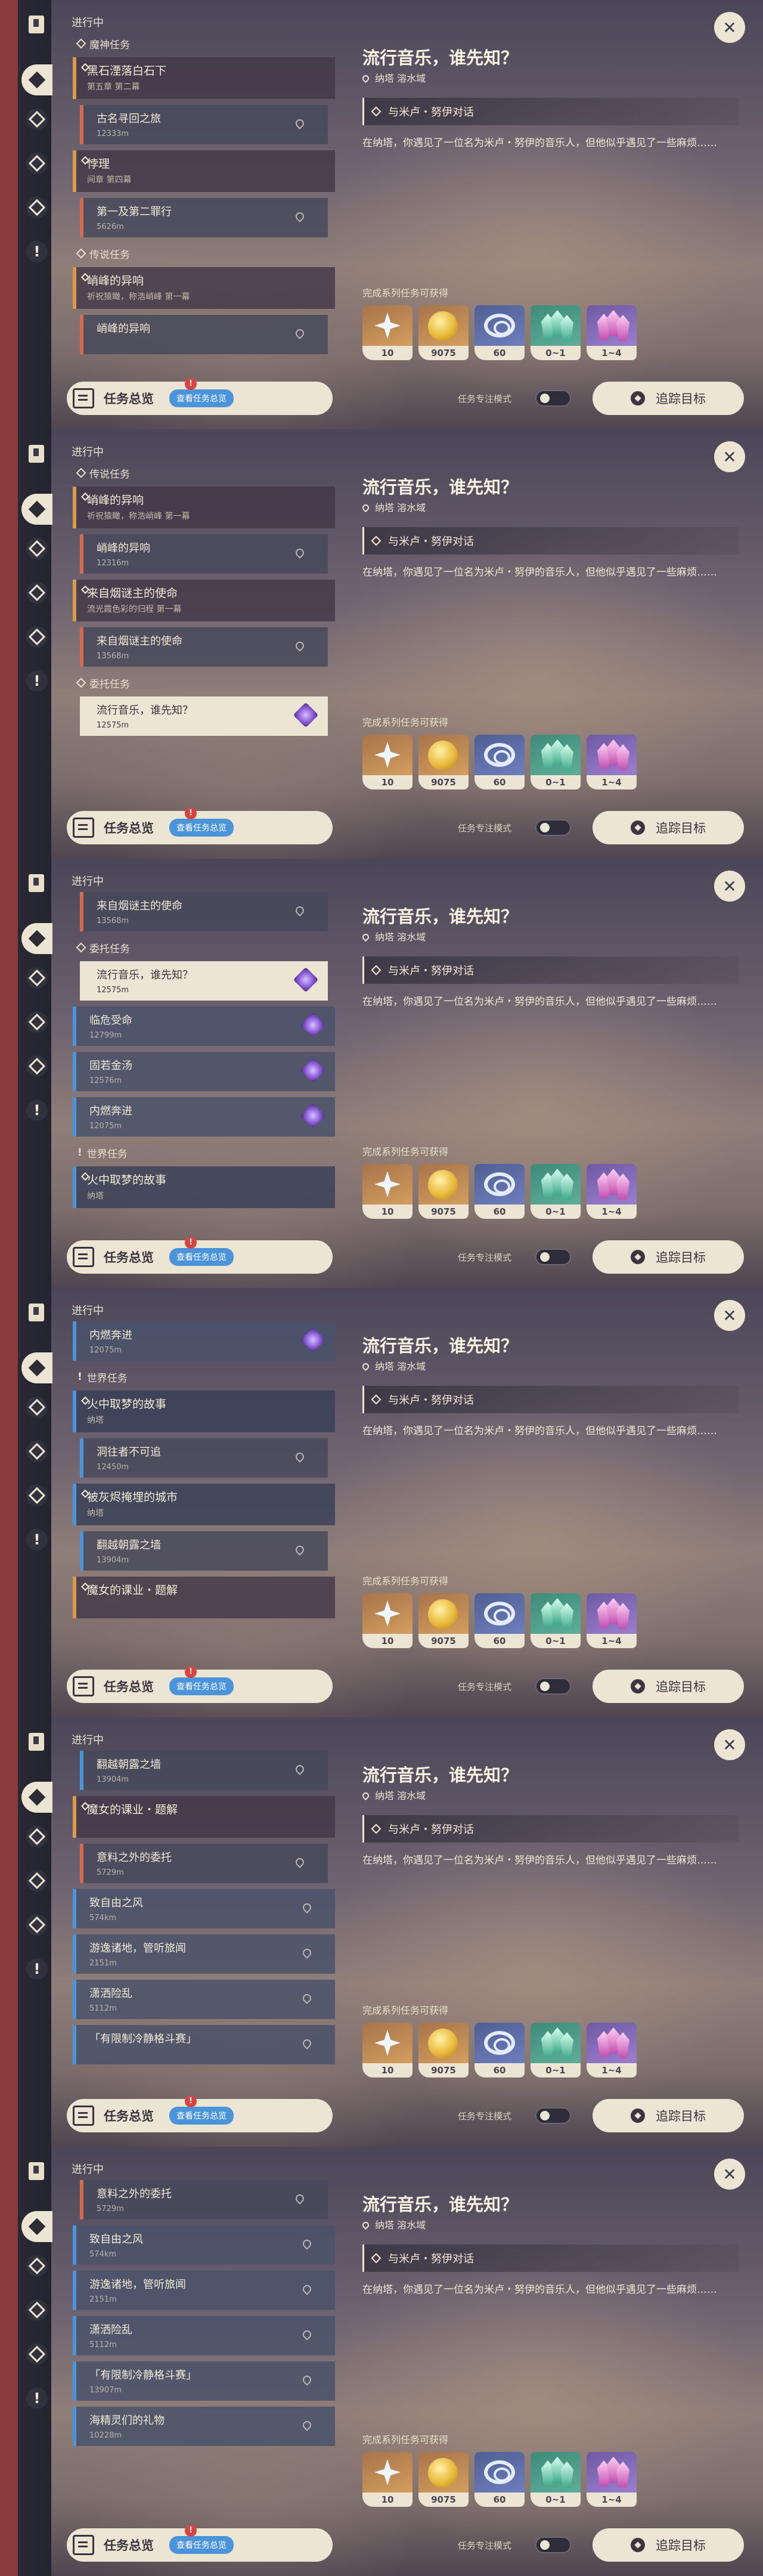 The width and height of the screenshot is (763, 2576). Describe the element at coordinates (204, 217) in the screenshot. I see `quest-step-item: 第一及第二罪行 5626m` at that location.